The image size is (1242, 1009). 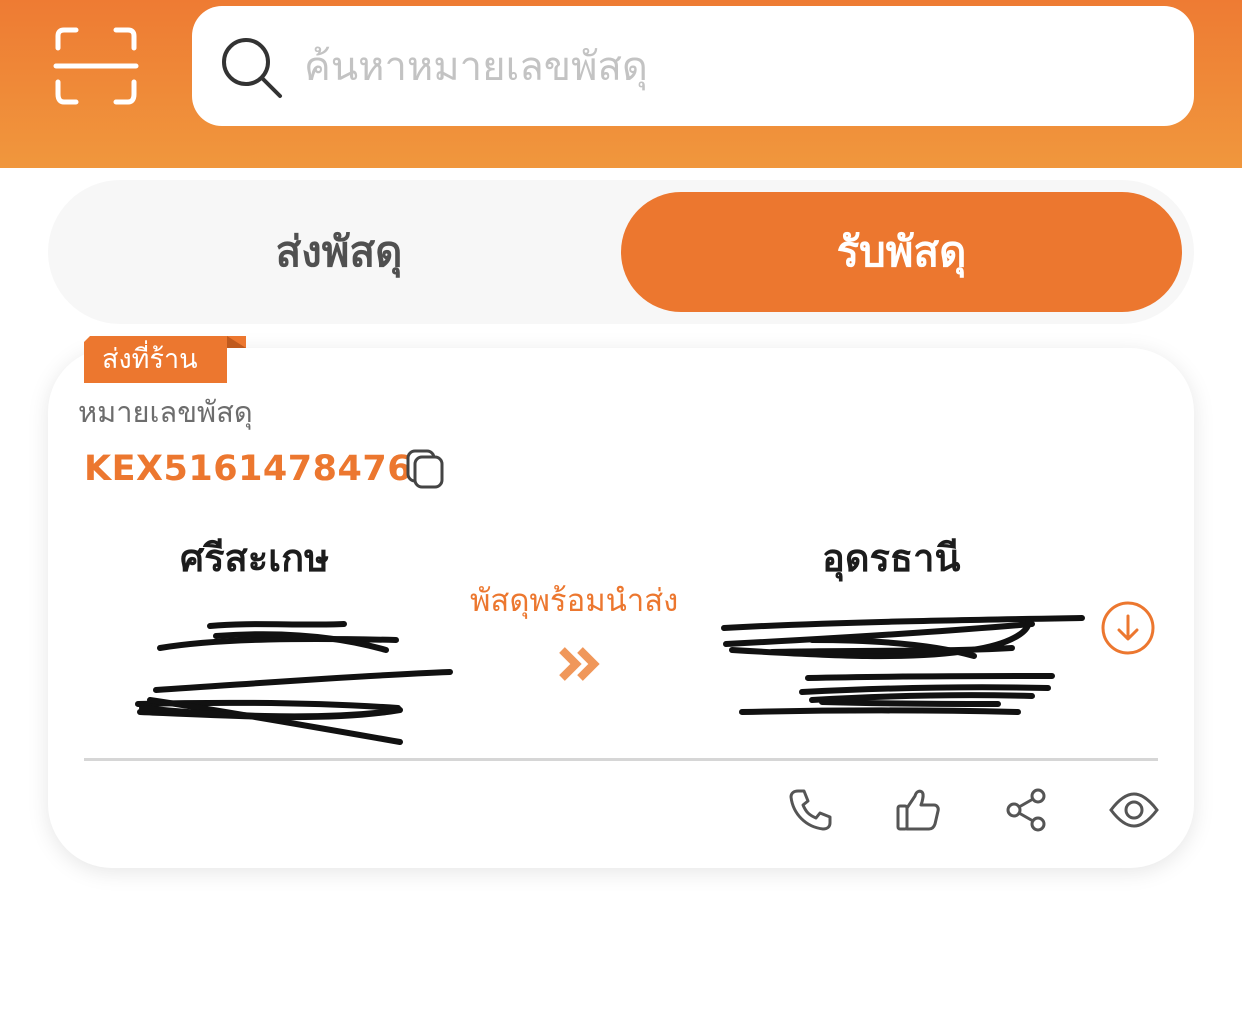 I want to click on share-icon, so click(x=1026, y=810).